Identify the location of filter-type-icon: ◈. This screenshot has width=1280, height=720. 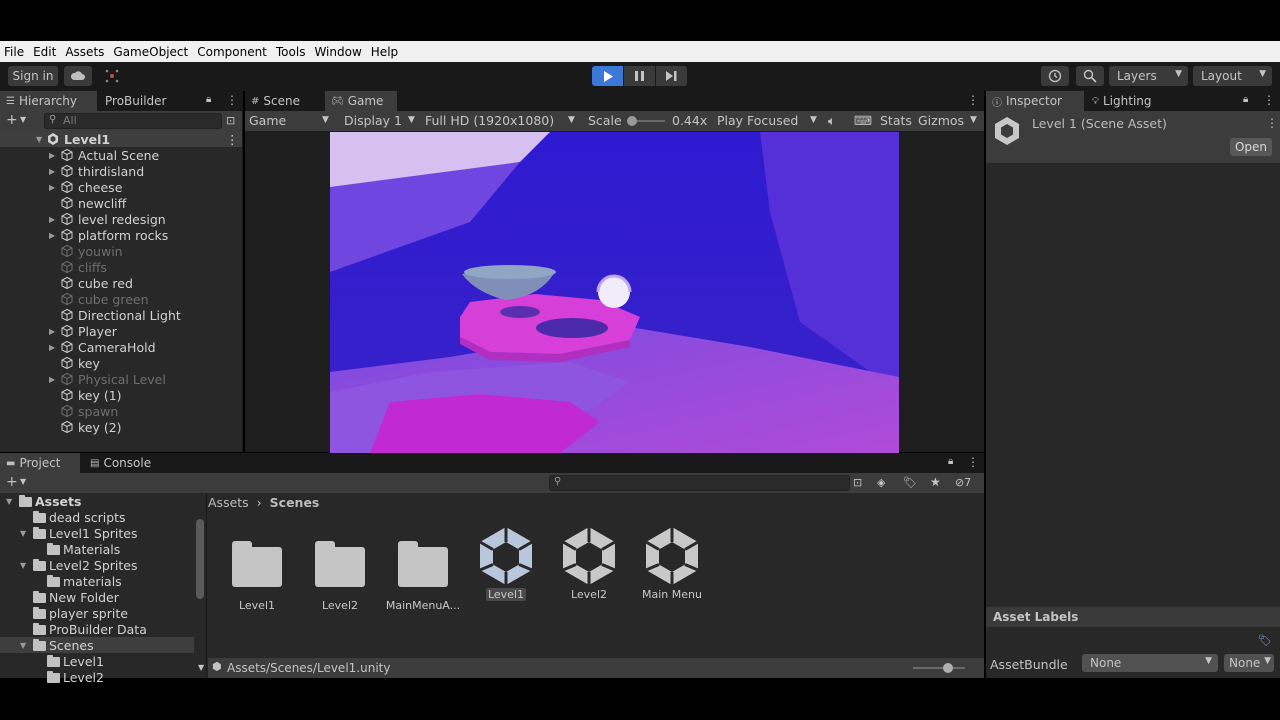
(881, 482).